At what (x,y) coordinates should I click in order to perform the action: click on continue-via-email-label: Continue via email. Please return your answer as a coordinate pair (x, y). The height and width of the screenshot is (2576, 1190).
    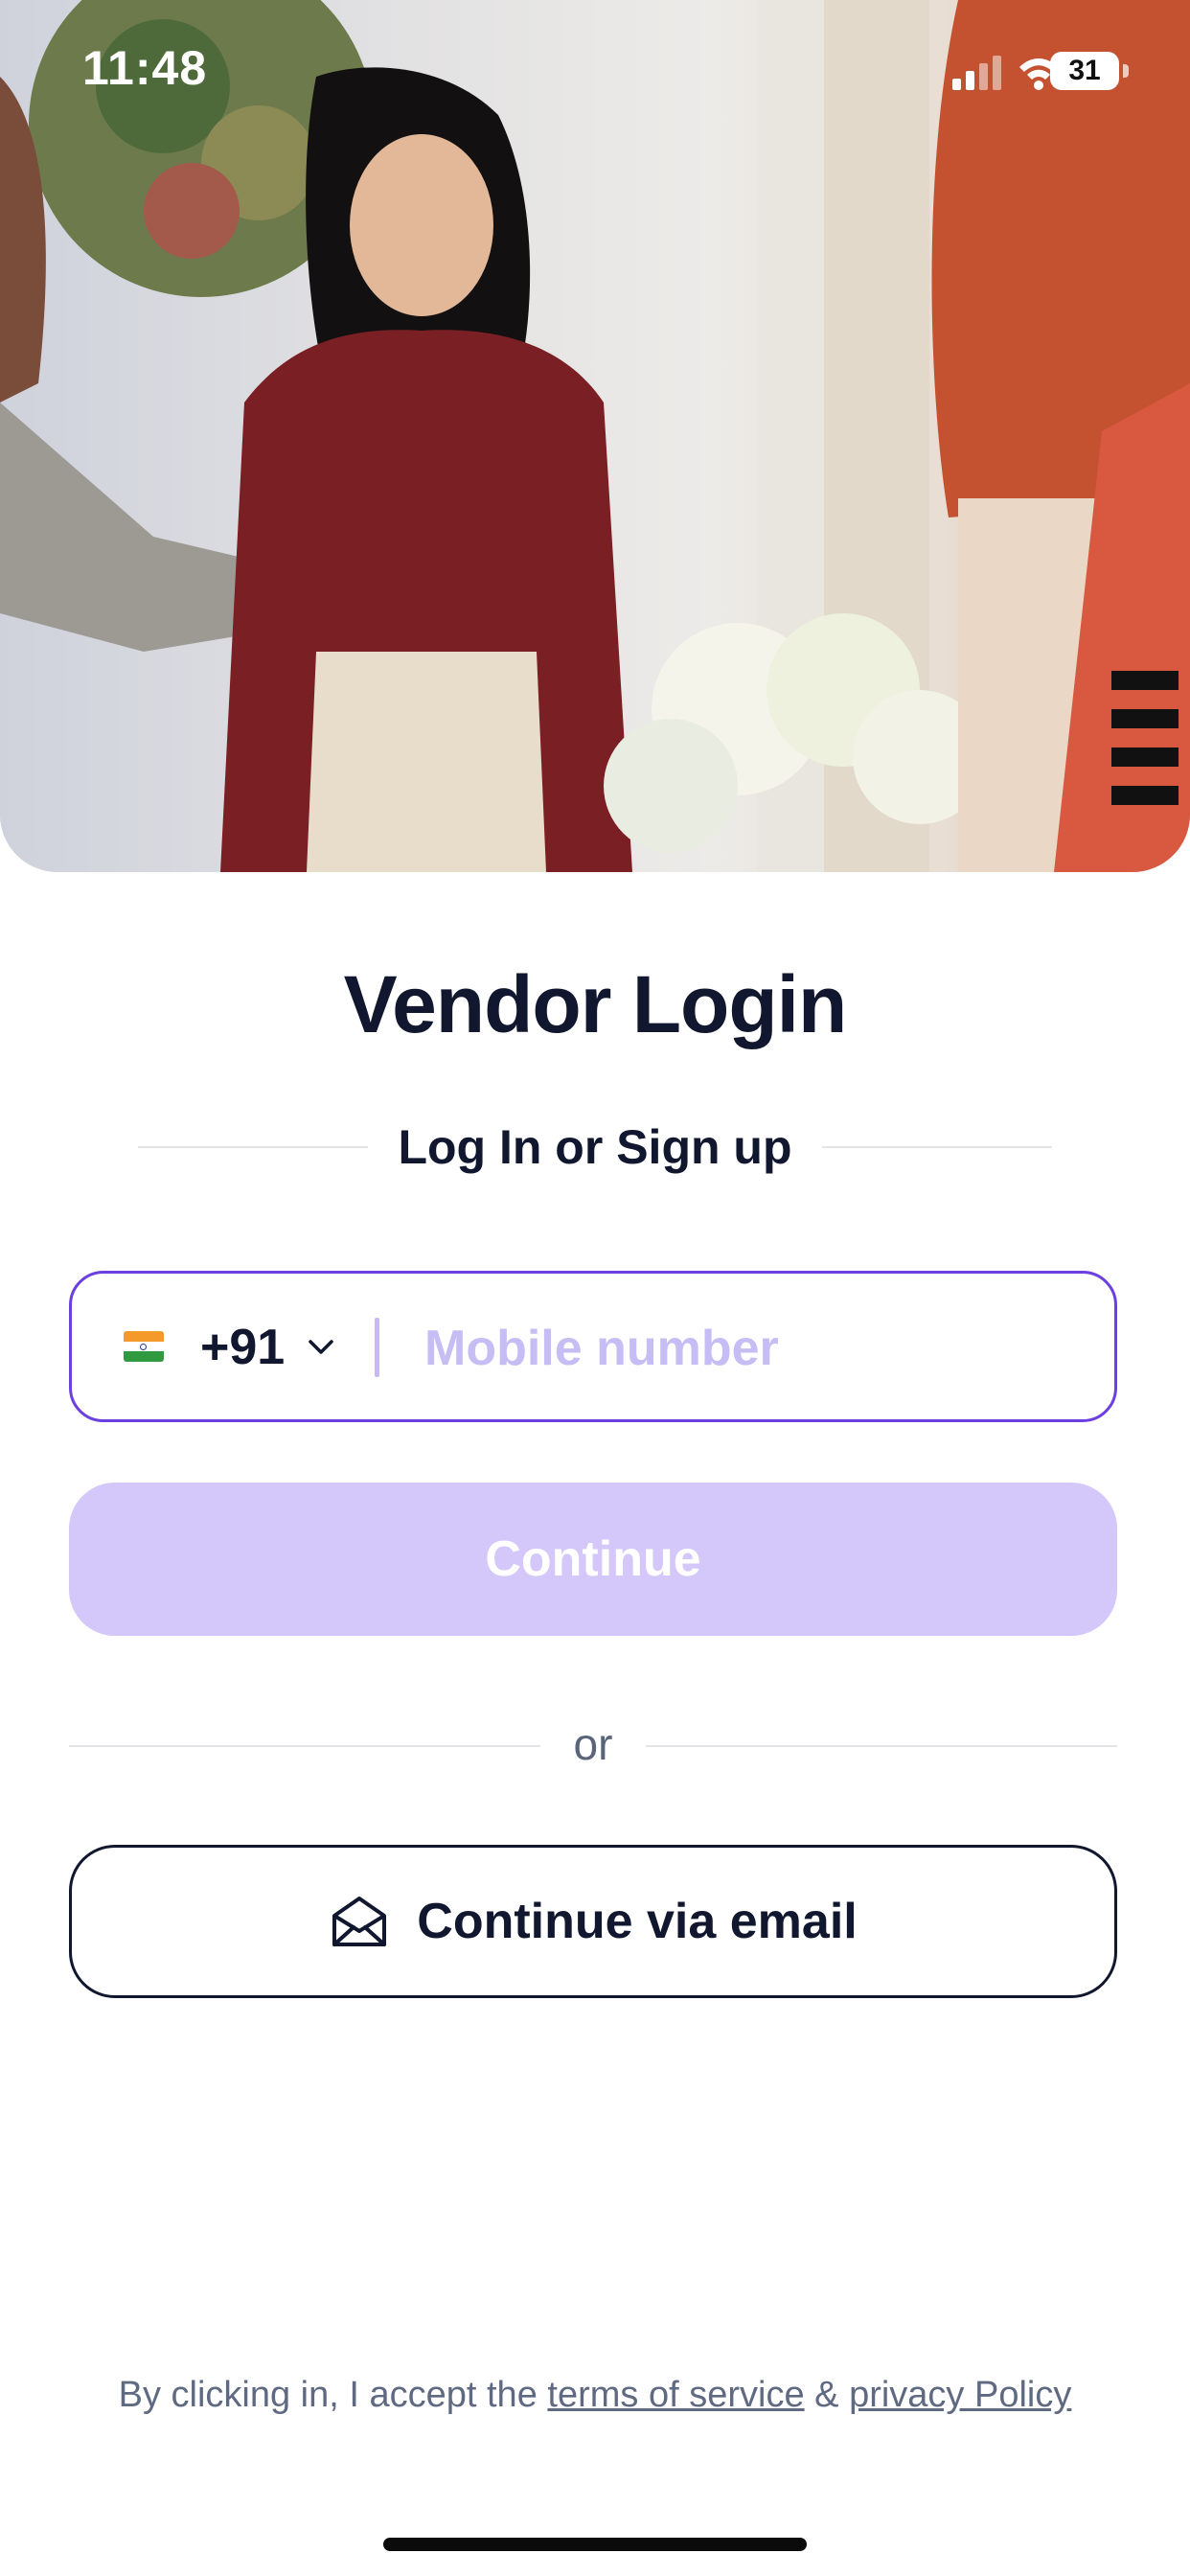
    Looking at the image, I should click on (637, 1921).